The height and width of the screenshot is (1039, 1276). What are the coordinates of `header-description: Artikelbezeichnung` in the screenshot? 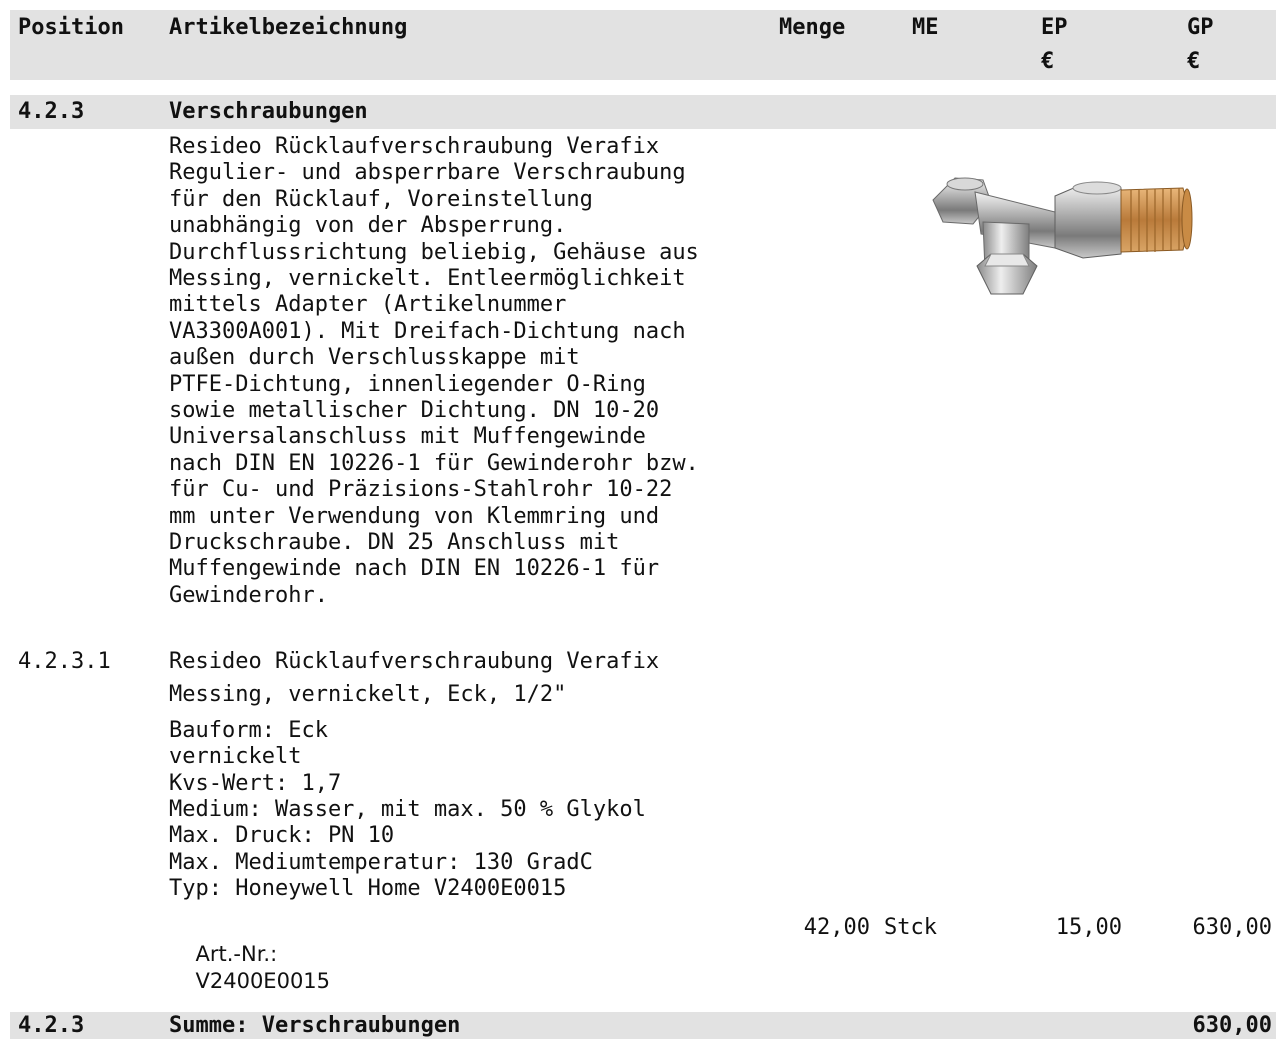 It's located at (288, 27).